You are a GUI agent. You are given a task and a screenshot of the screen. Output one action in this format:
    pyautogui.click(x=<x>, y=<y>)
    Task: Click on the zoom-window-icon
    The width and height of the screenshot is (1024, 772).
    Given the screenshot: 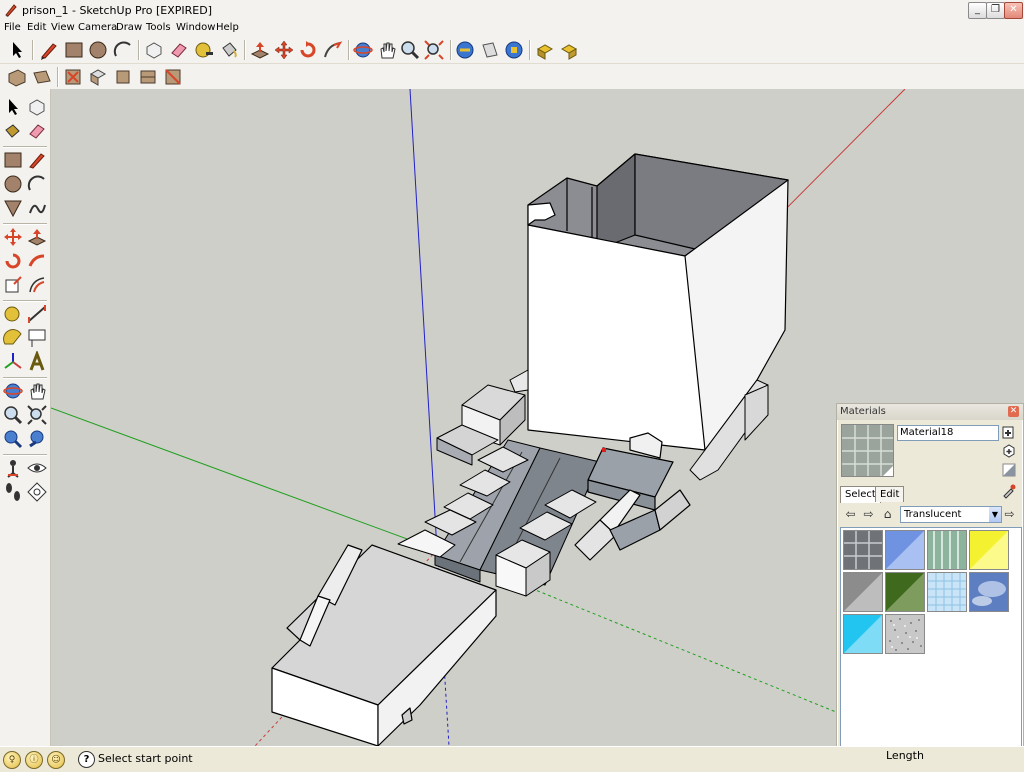 What is the action you would take?
    pyautogui.click(x=37, y=415)
    